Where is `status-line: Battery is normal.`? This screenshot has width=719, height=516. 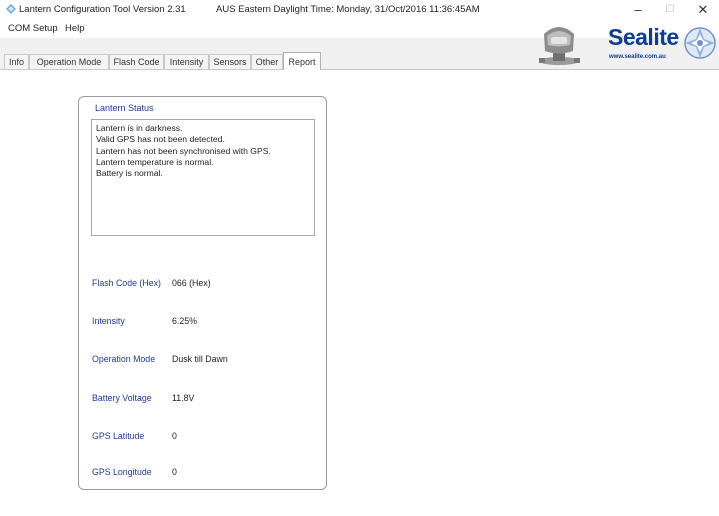
status-line: Battery is normal. is located at coordinates (129, 173).